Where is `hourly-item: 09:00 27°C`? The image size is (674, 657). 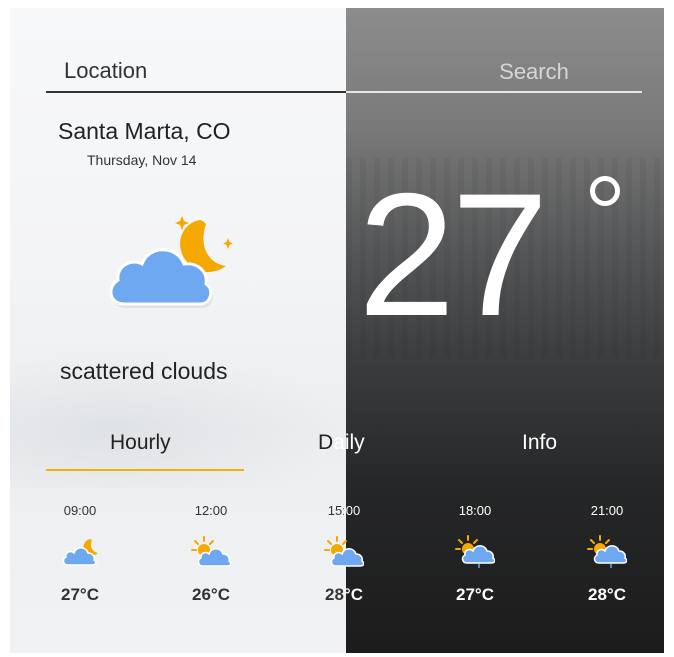
hourly-item: 09:00 27°C is located at coordinates (80, 554).